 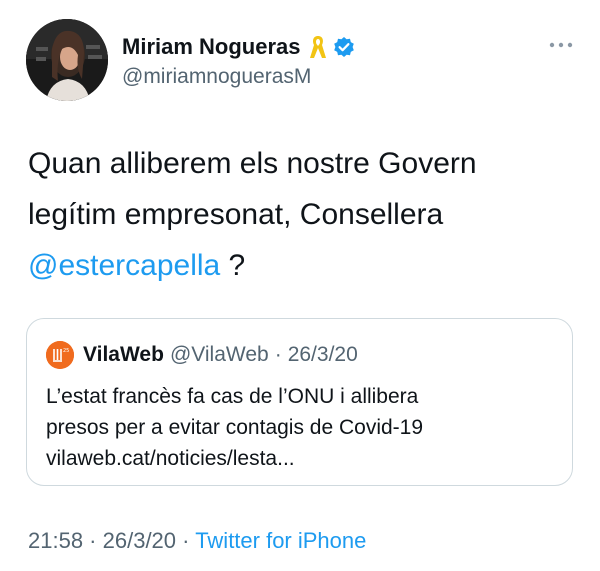 I want to click on svg-text: 25, so click(x=66, y=351).